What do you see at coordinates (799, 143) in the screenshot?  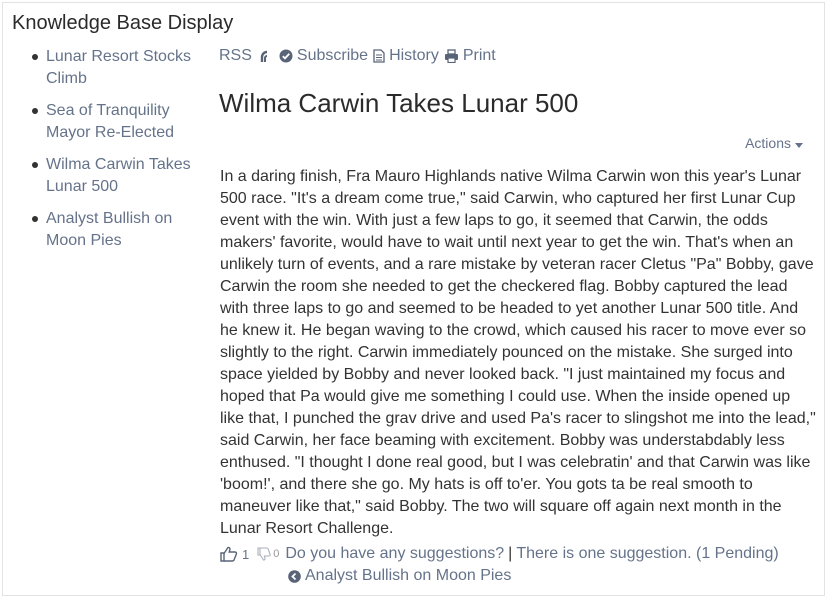 I see `caret-down-icon` at bounding box center [799, 143].